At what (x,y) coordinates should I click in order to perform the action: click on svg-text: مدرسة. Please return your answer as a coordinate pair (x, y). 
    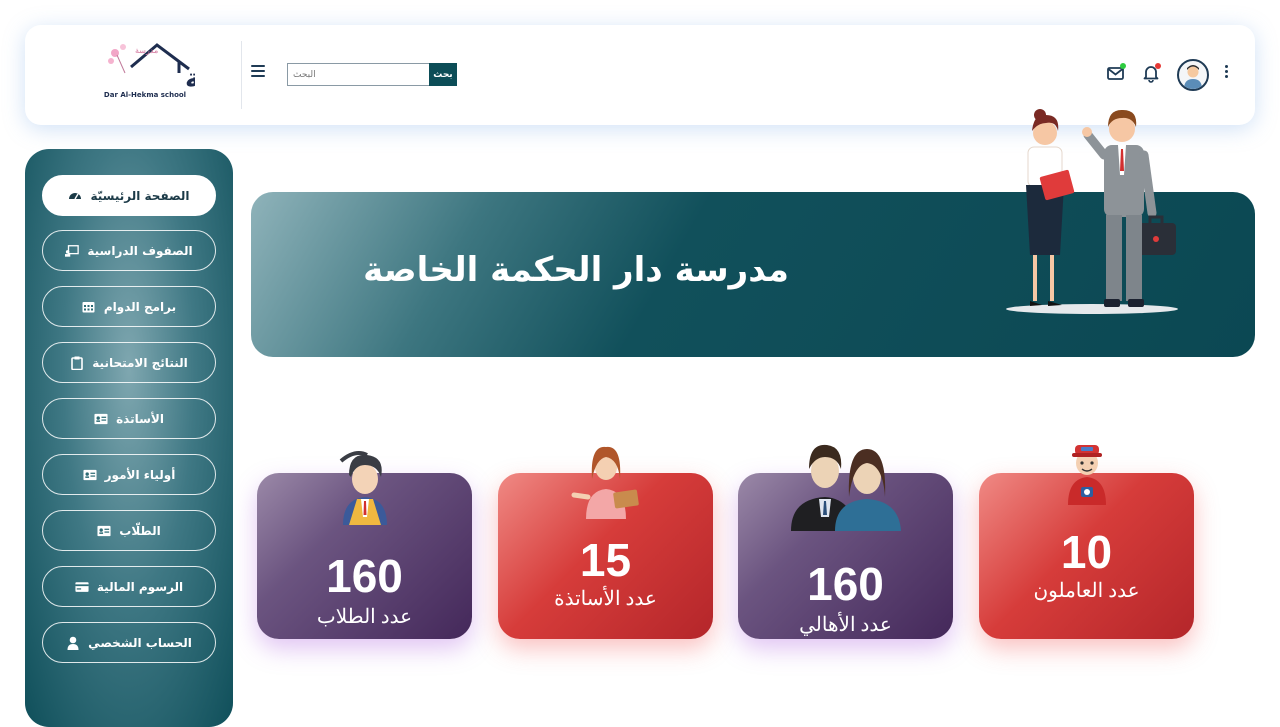
    Looking at the image, I should click on (146, 50).